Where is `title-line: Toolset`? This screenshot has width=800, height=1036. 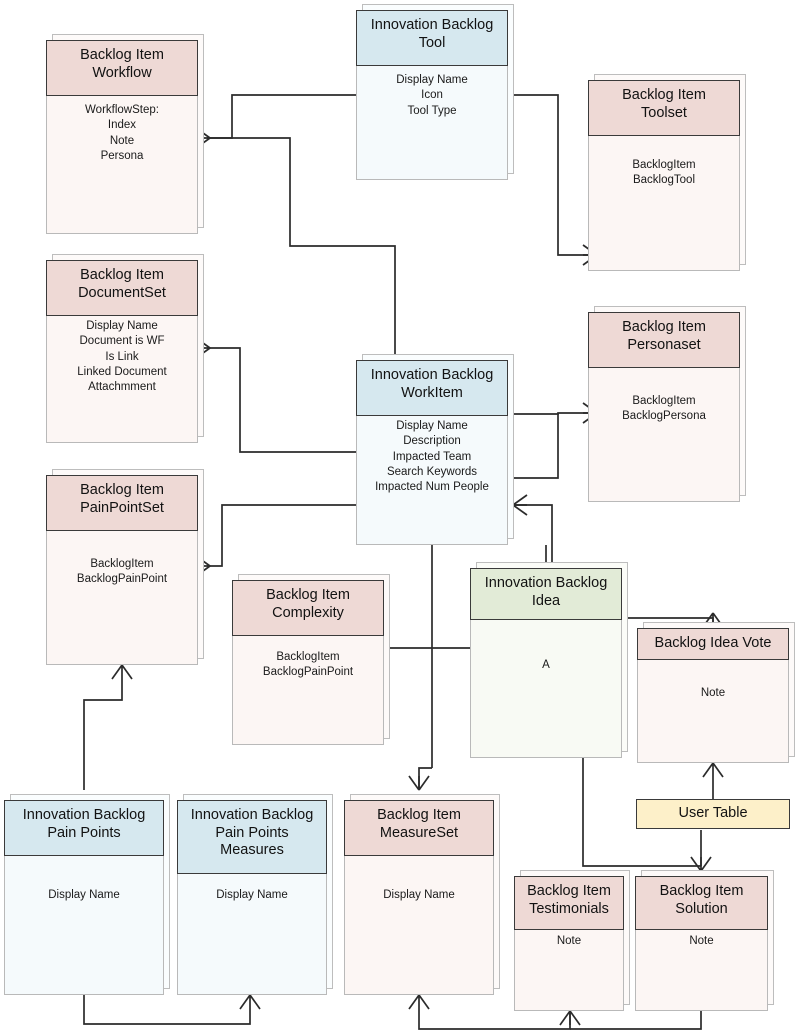
title-line: Toolset is located at coordinates (664, 112).